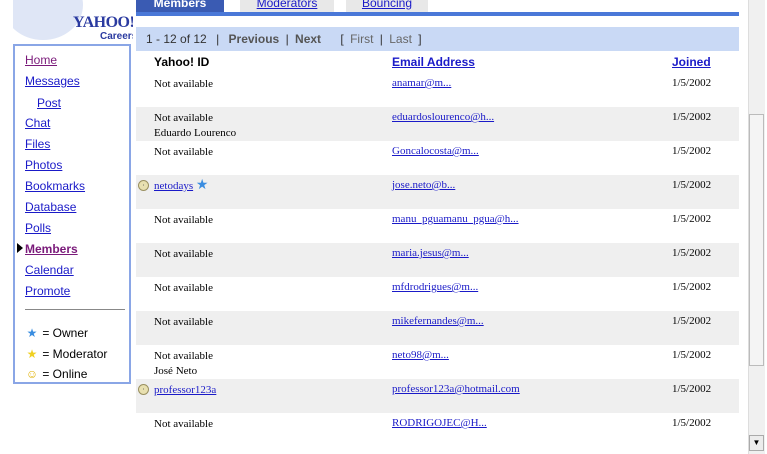 Image resolution: width=767 pixels, height=454 pixels. I want to click on nav-files: Files, so click(37, 144).